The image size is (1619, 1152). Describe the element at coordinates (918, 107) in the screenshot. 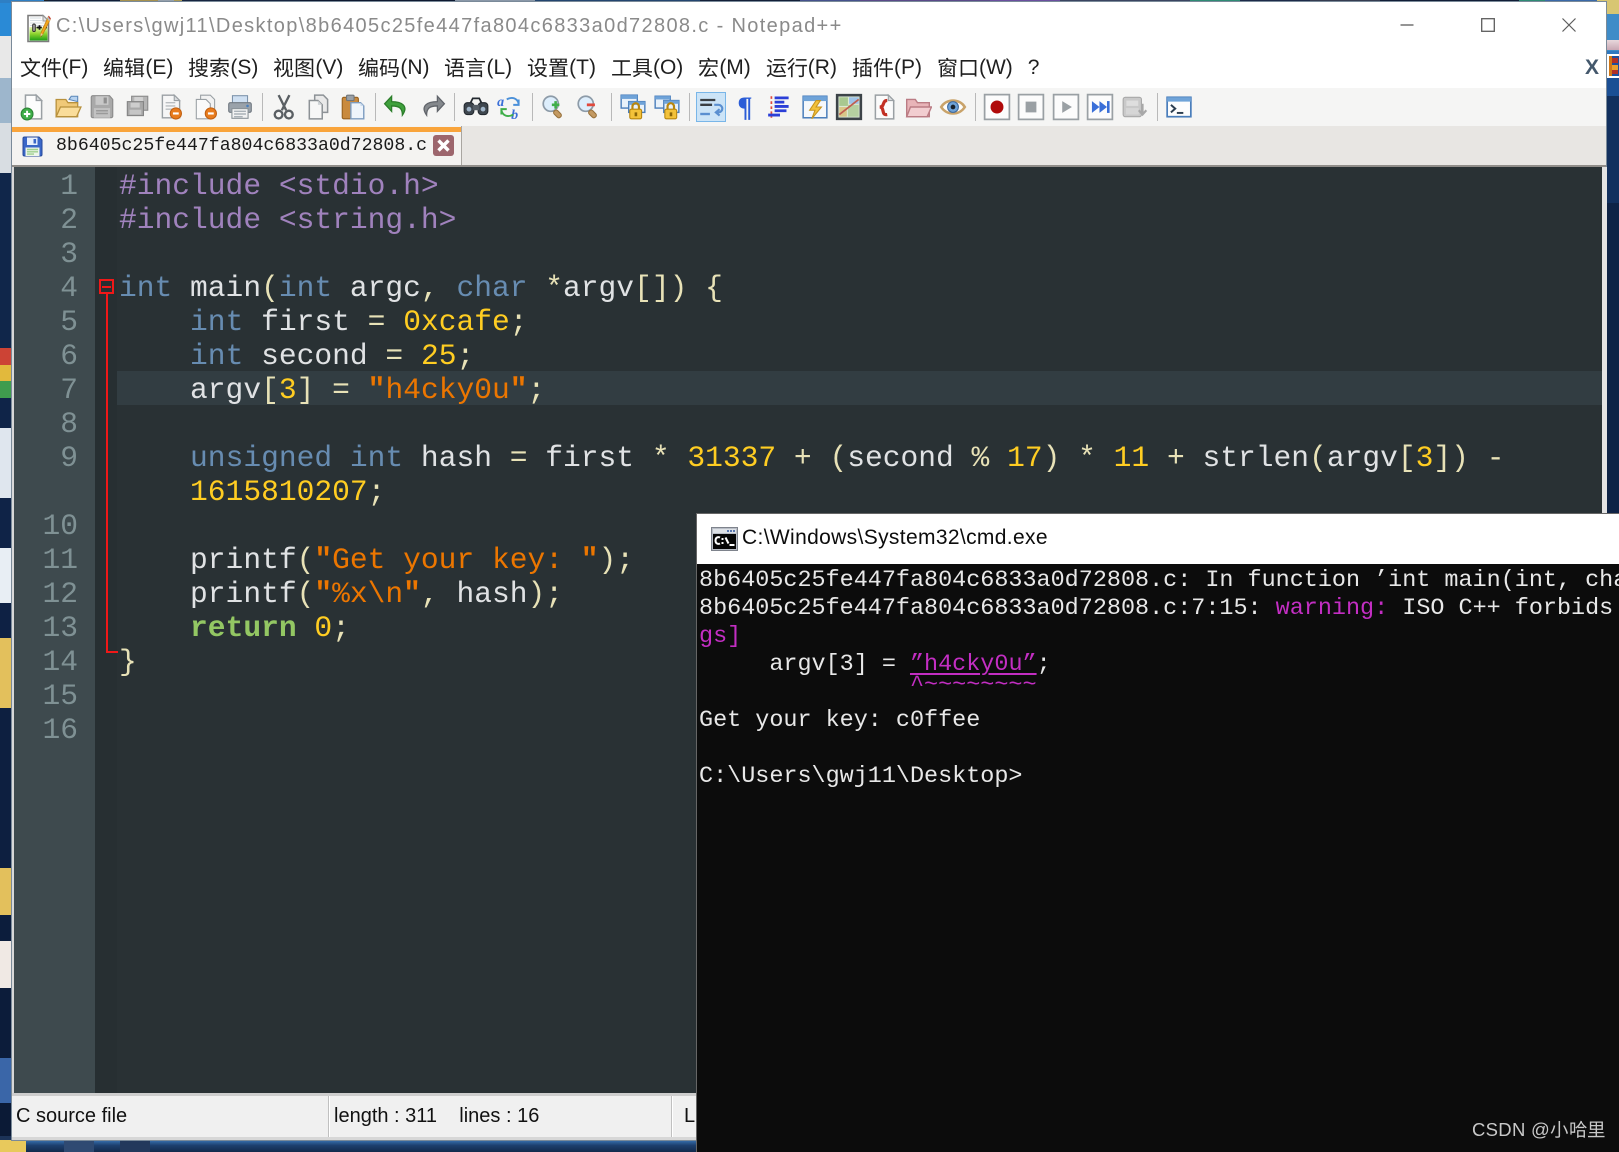

I see `folder-workspace-icon` at that location.